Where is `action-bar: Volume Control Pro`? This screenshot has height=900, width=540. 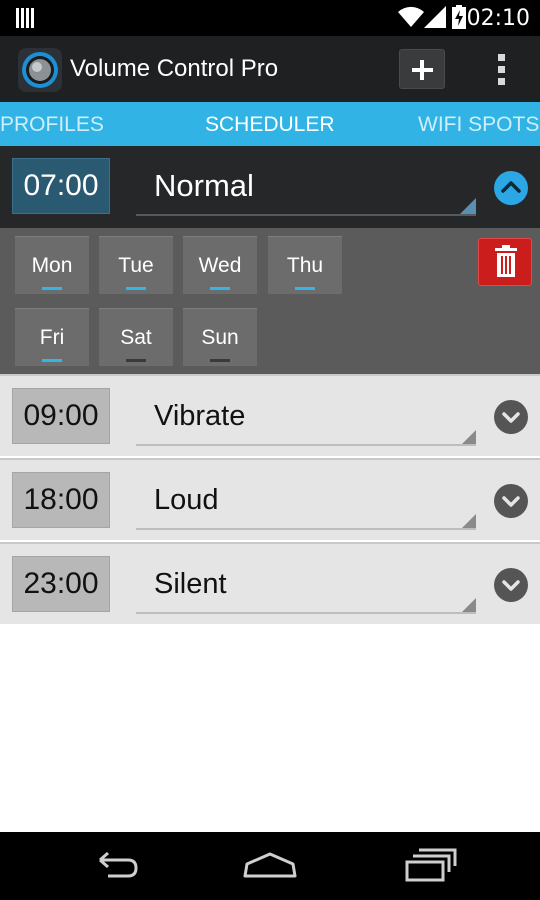
action-bar: Volume Control Pro is located at coordinates (270, 69).